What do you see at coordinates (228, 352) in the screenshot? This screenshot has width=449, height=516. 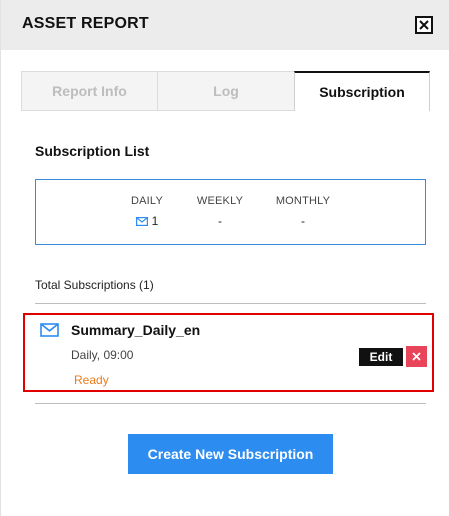 I see `subscription-item: Summary_Daily_en Daily, 09:00 Ready Edit` at bounding box center [228, 352].